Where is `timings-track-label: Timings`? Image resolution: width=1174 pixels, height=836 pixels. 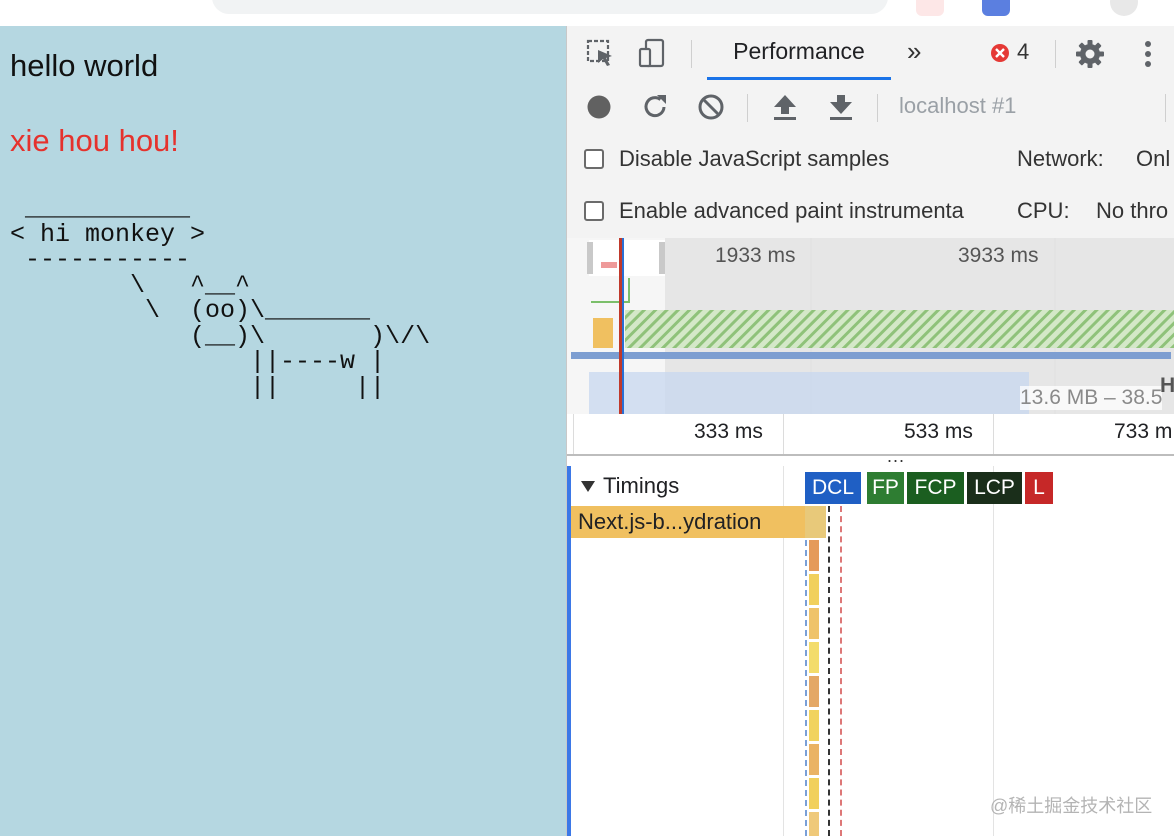 timings-track-label: Timings is located at coordinates (641, 485).